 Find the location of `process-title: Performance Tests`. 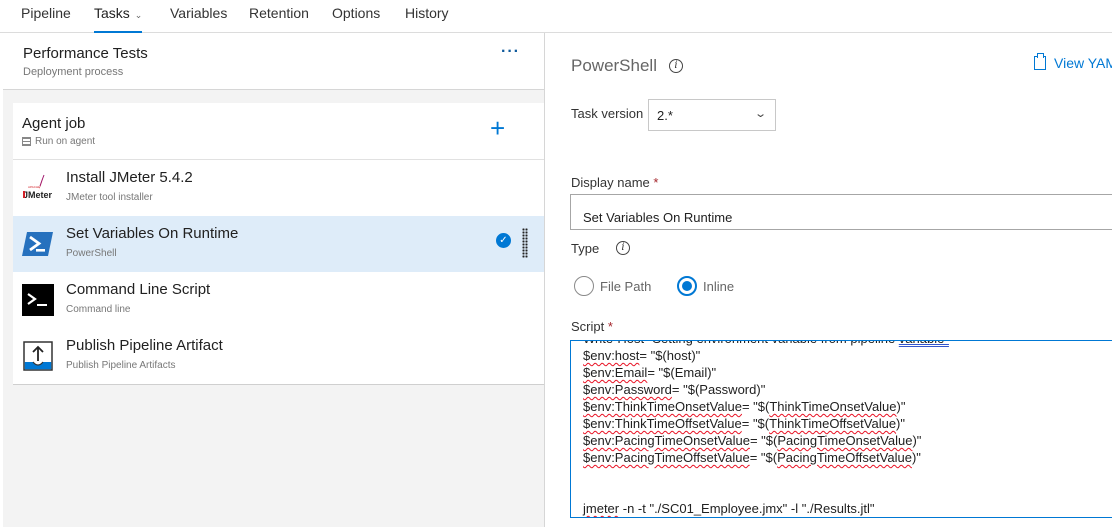

process-title: Performance Tests is located at coordinates (85, 53).